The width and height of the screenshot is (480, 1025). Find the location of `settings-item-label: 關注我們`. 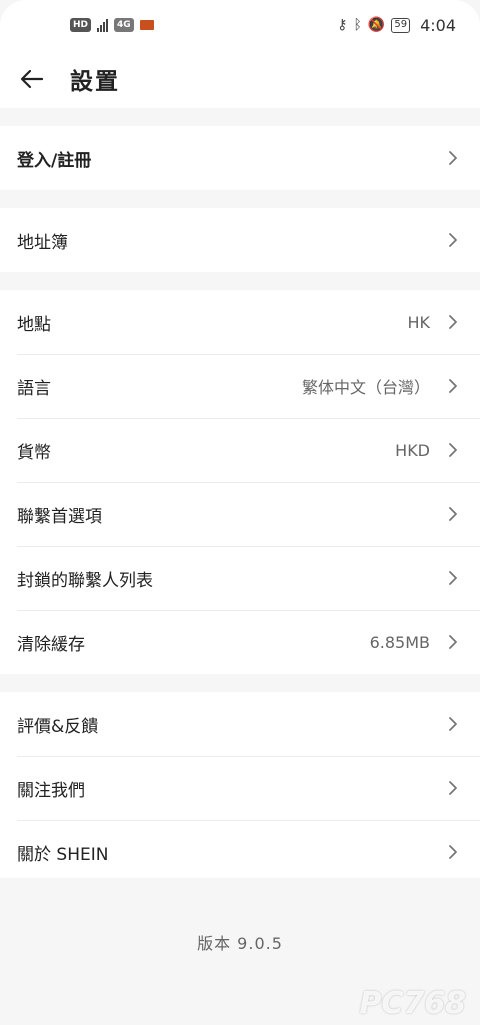

settings-item-label: 關注我們 is located at coordinates (51, 790).